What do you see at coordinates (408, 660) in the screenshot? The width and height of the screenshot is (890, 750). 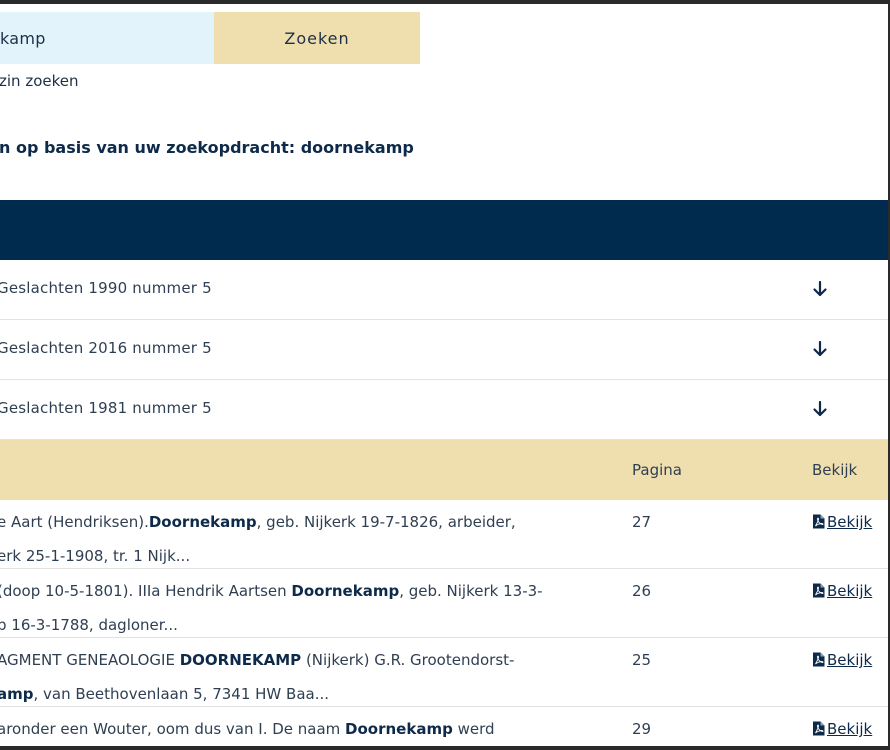 I see `snippet-text: (Nijkerk) G.R. Grootendorst-` at bounding box center [408, 660].